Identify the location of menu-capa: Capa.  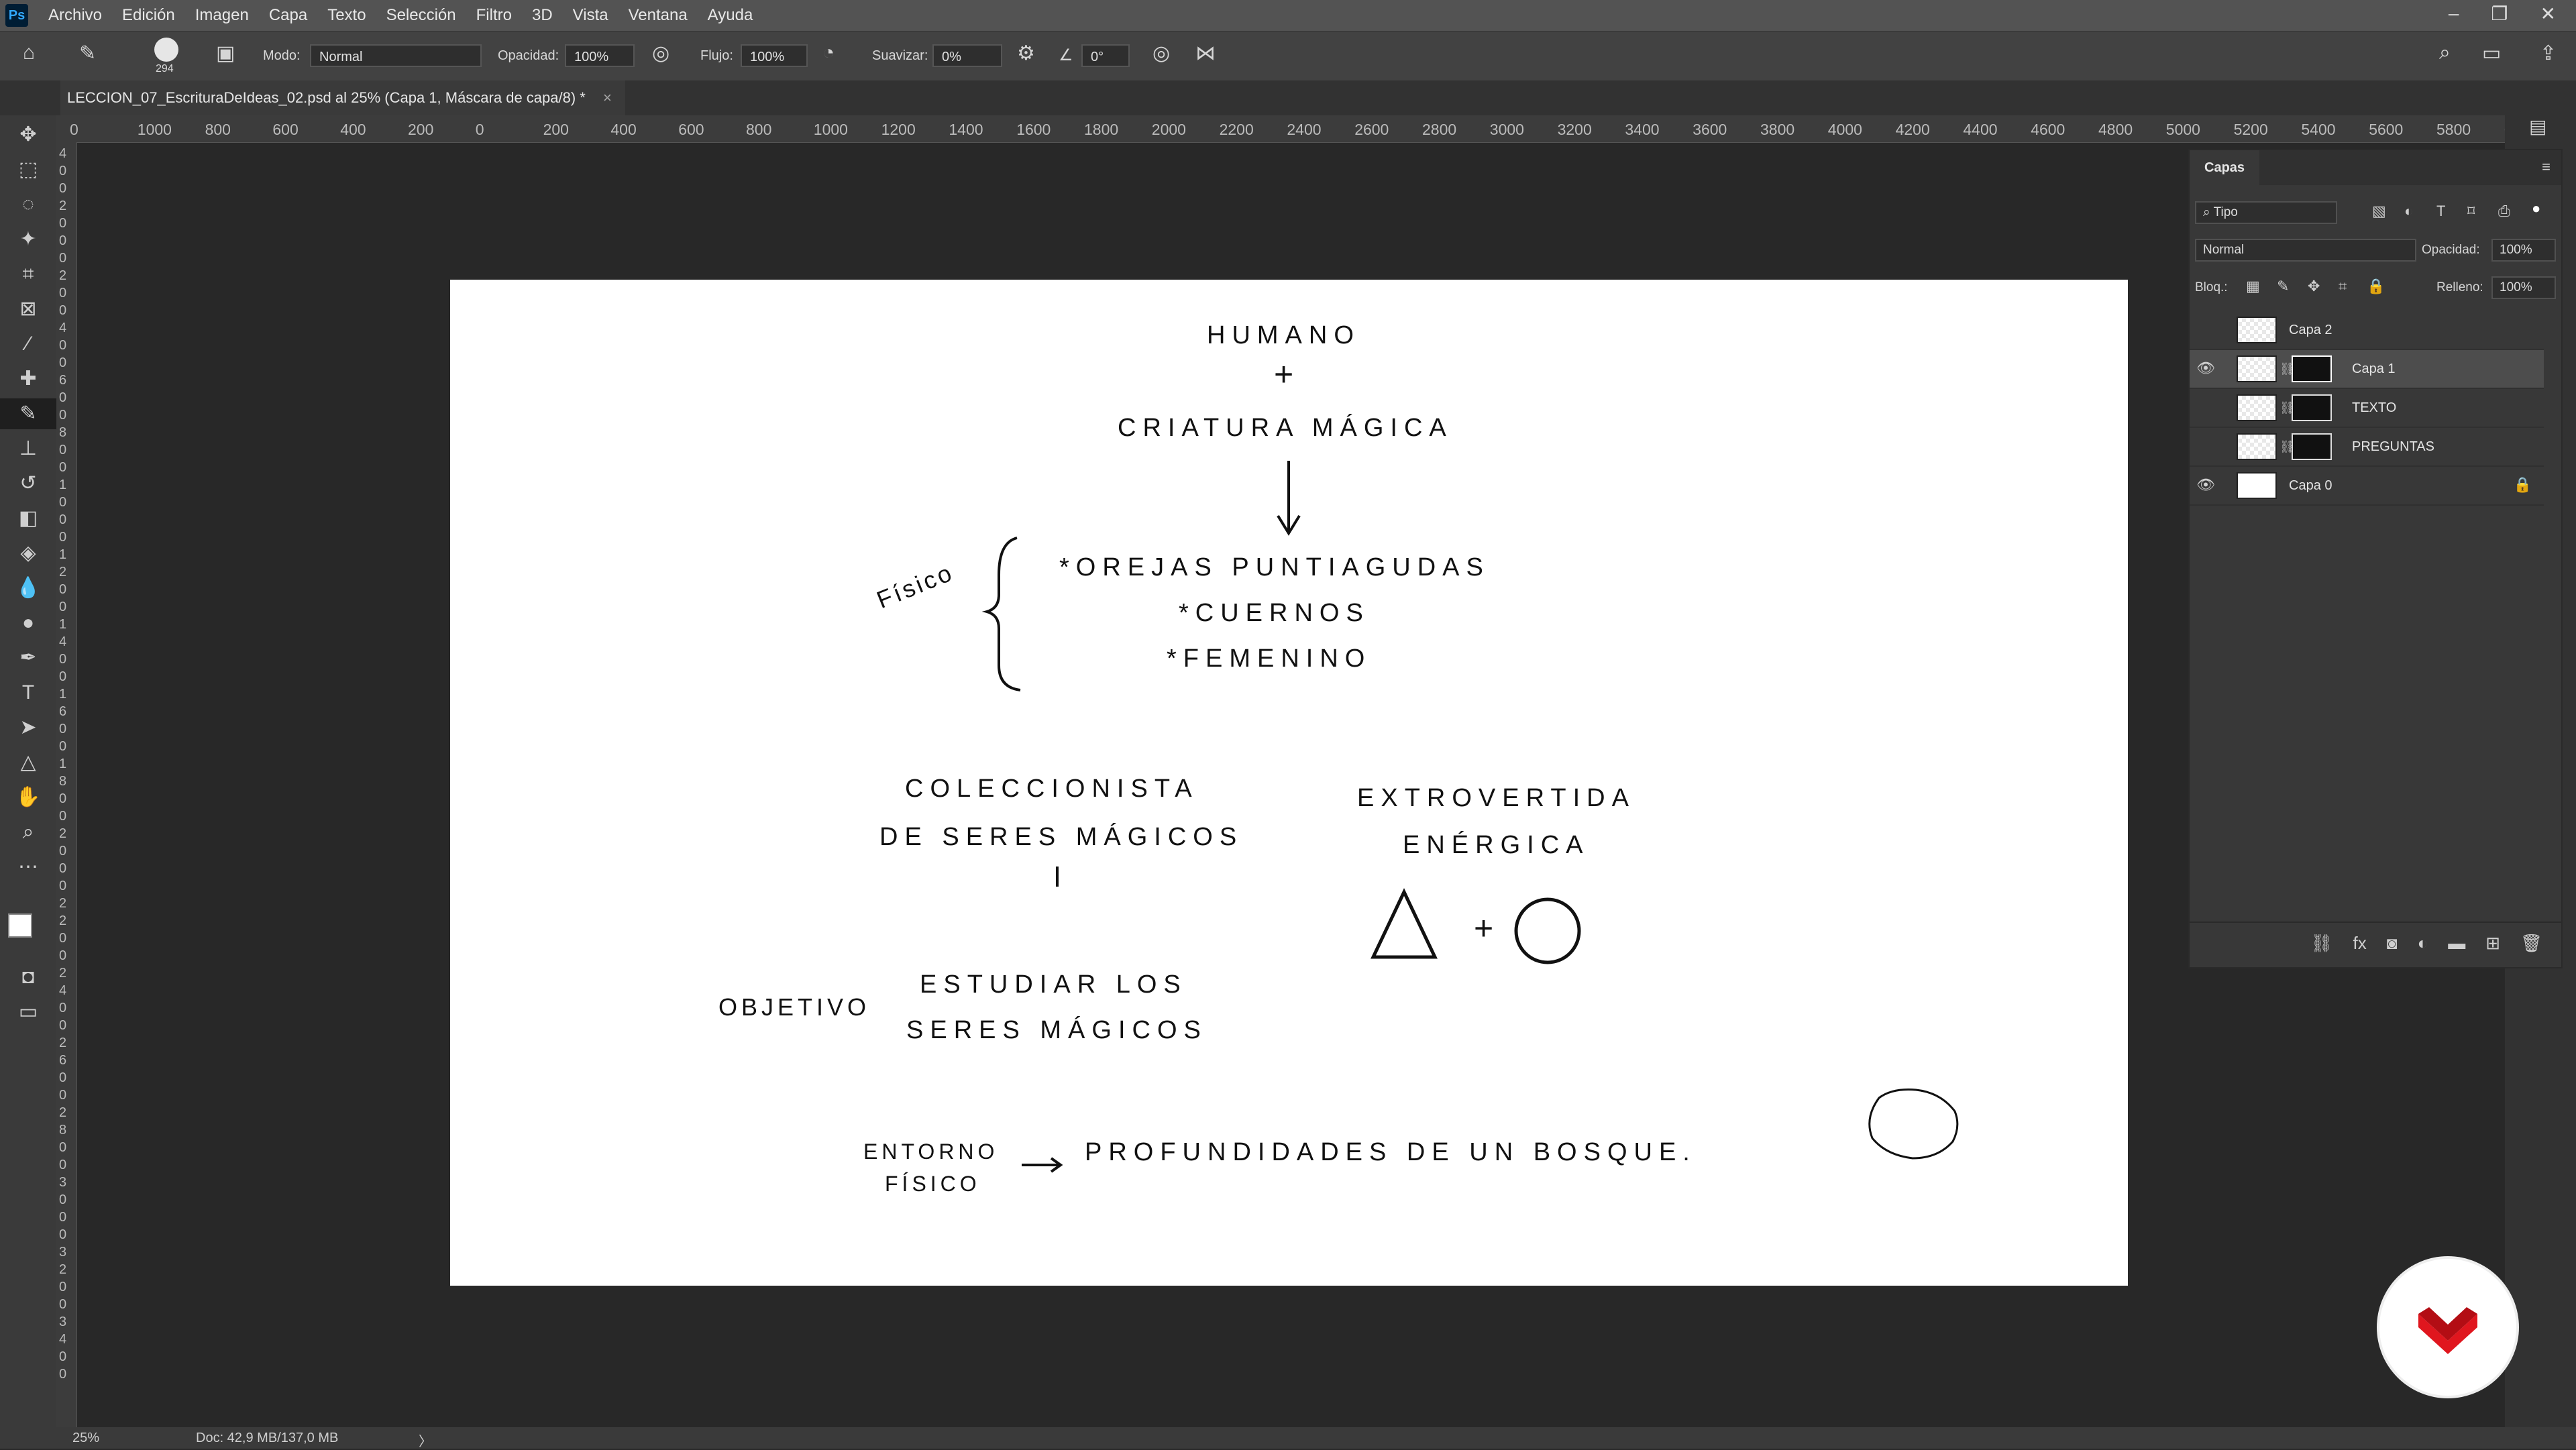
(288, 15).